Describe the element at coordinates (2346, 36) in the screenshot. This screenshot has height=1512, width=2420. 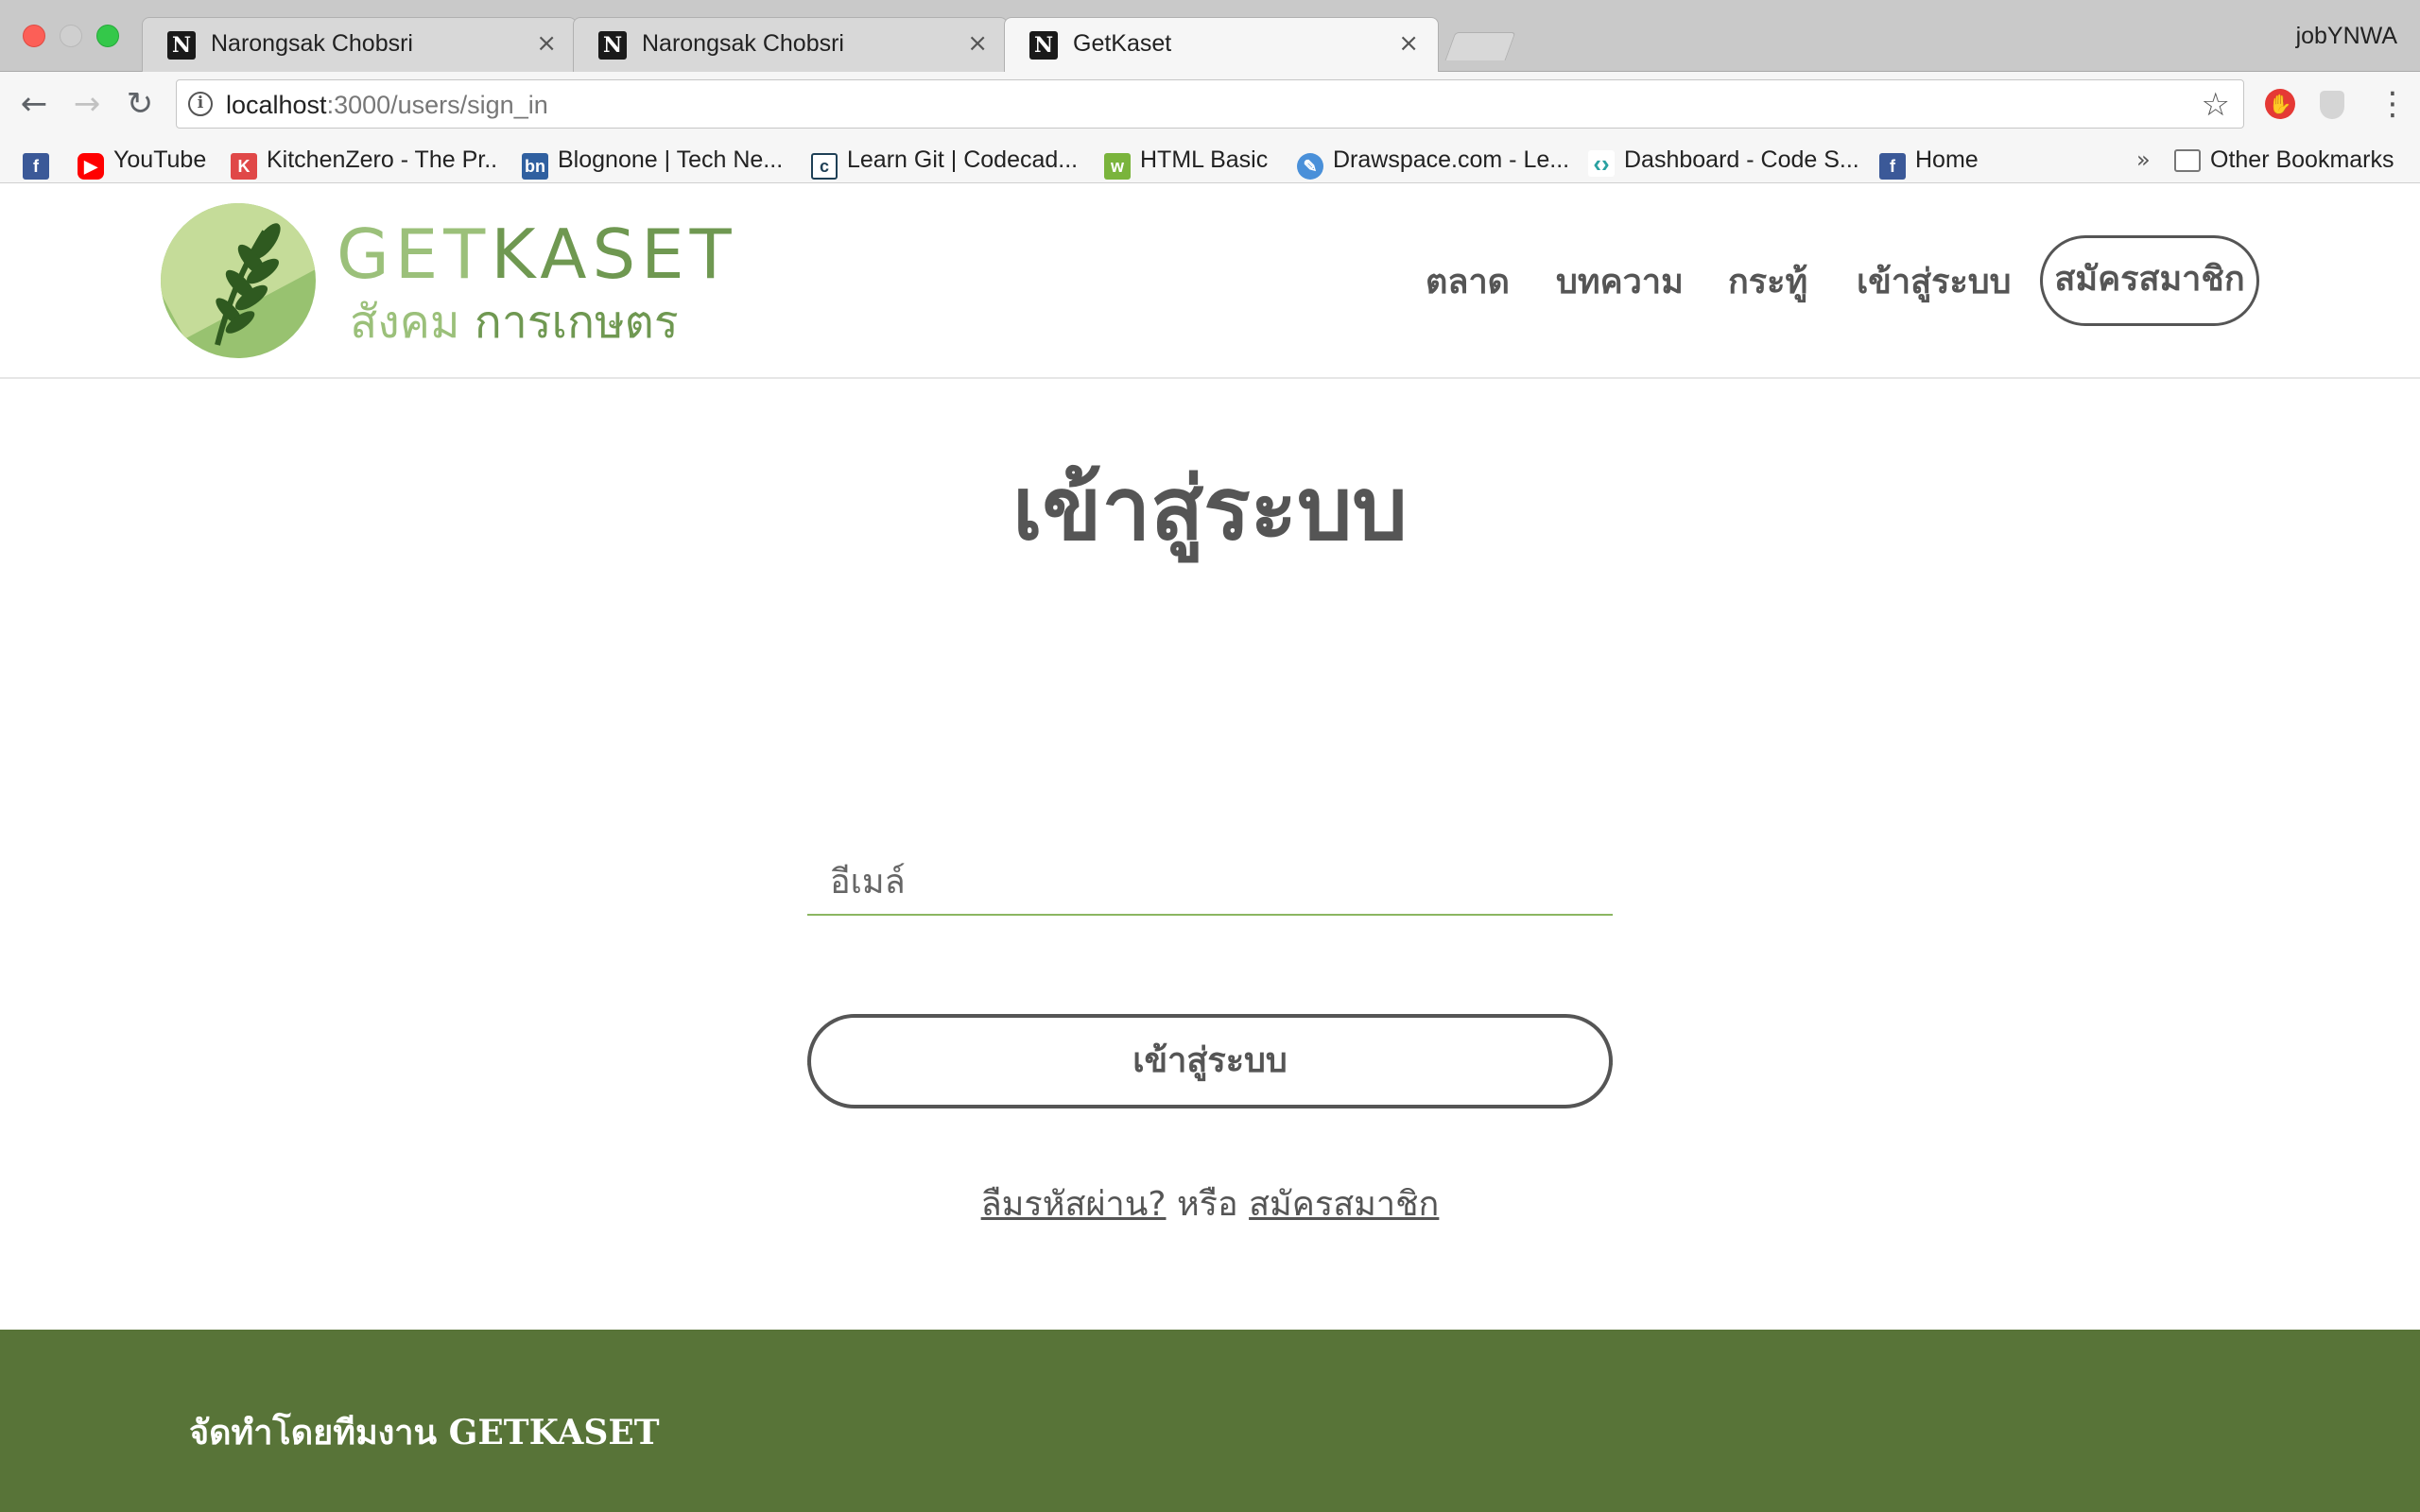
I see `profile-name: jobYNWA` at that location.